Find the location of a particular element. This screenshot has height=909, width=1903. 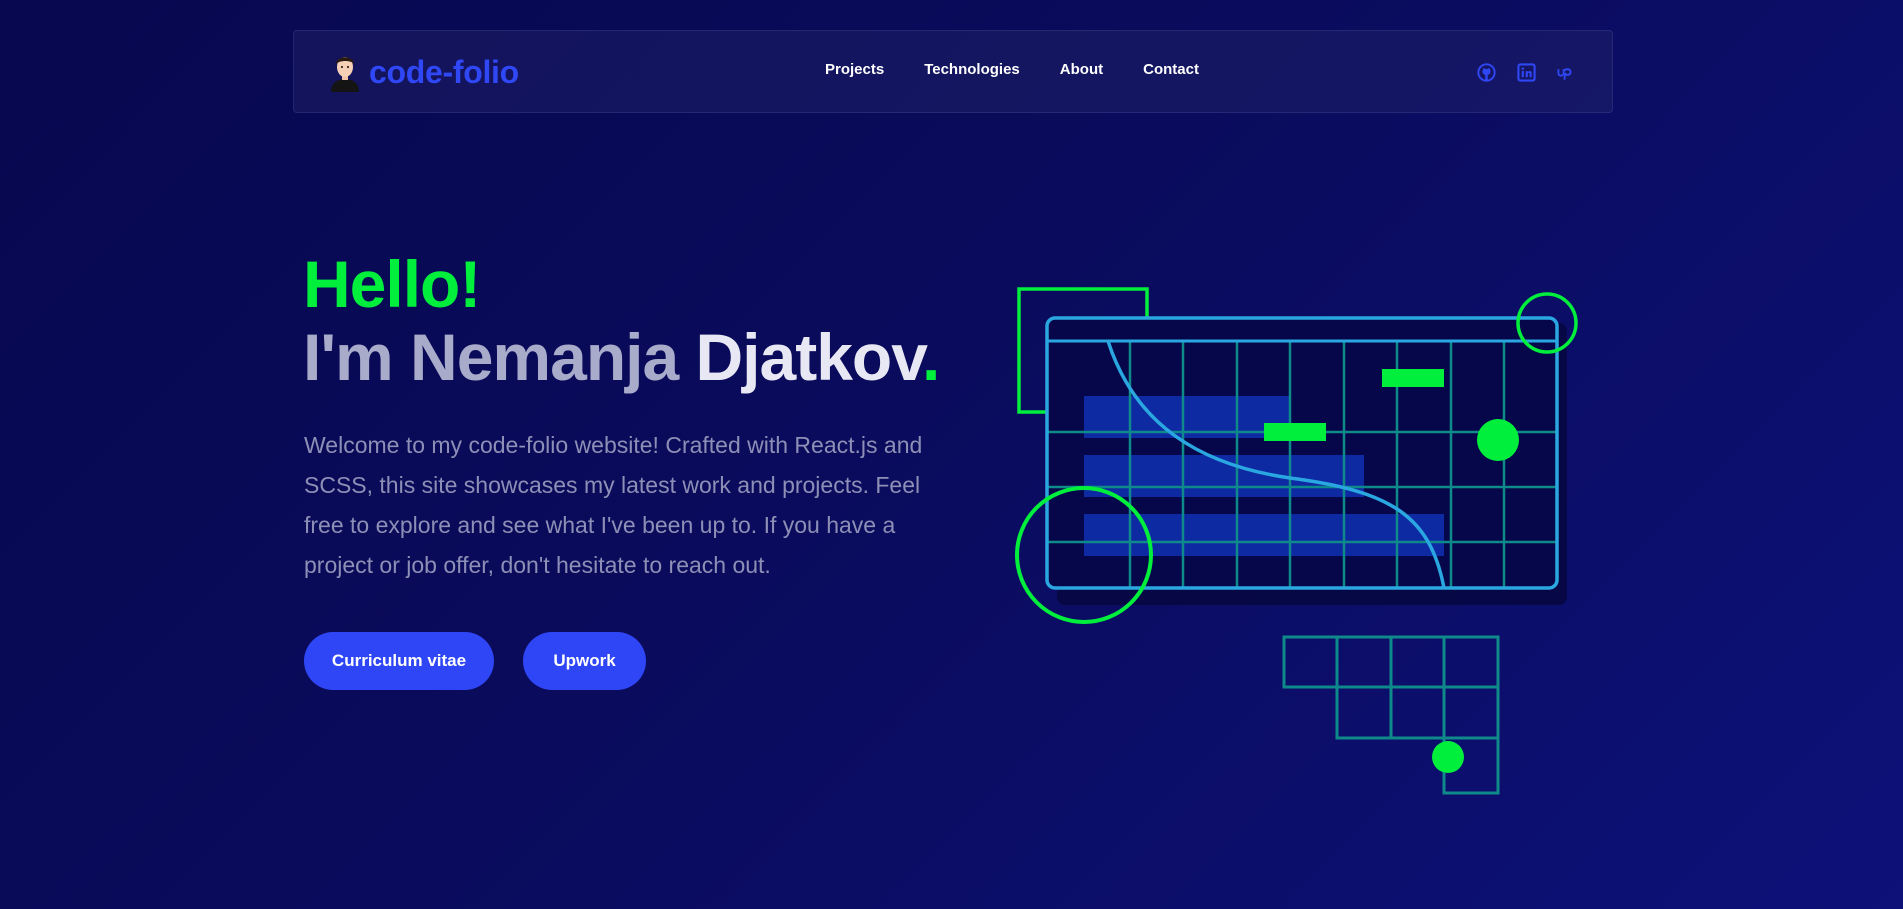

hero-name: I'm Nemanja Djatkov. is located at coordinates (621, 357).